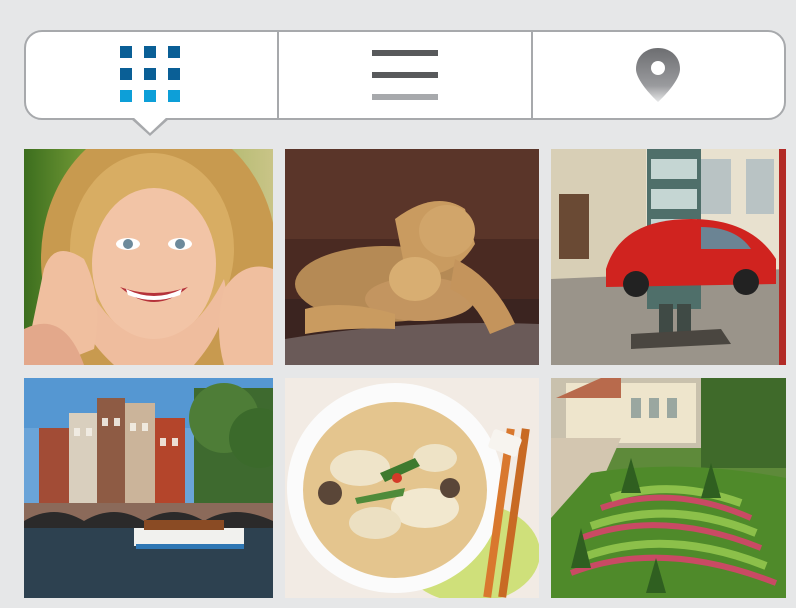 Image resolution: width=796 pixels, height=608 pixels. I want to click on list-icon, so click(404, 75).